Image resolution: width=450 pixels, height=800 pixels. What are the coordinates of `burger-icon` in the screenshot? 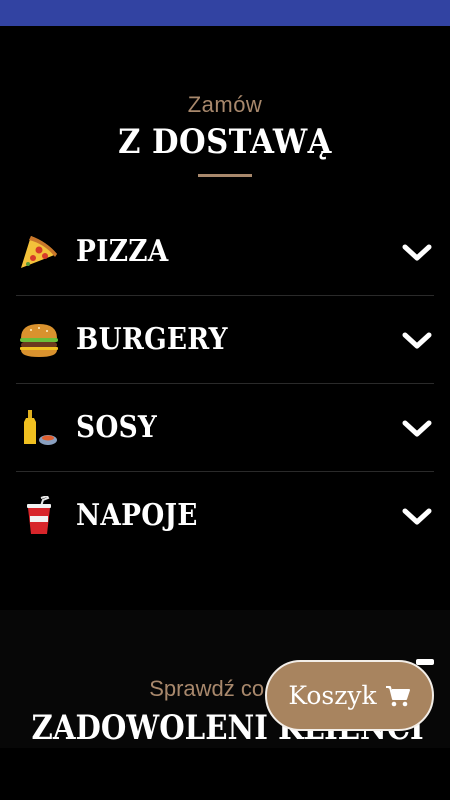 It's located at (39, 340).